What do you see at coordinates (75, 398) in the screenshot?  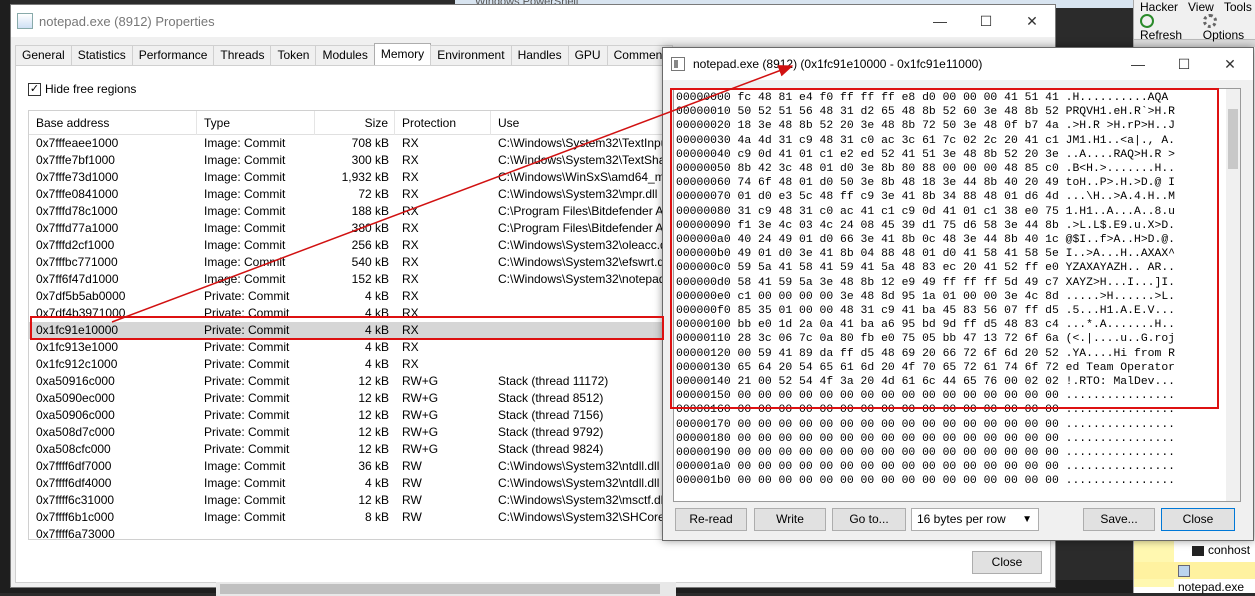 I see `cell-base-address: 0xa5090ec000` at bounding box center [75, 398].